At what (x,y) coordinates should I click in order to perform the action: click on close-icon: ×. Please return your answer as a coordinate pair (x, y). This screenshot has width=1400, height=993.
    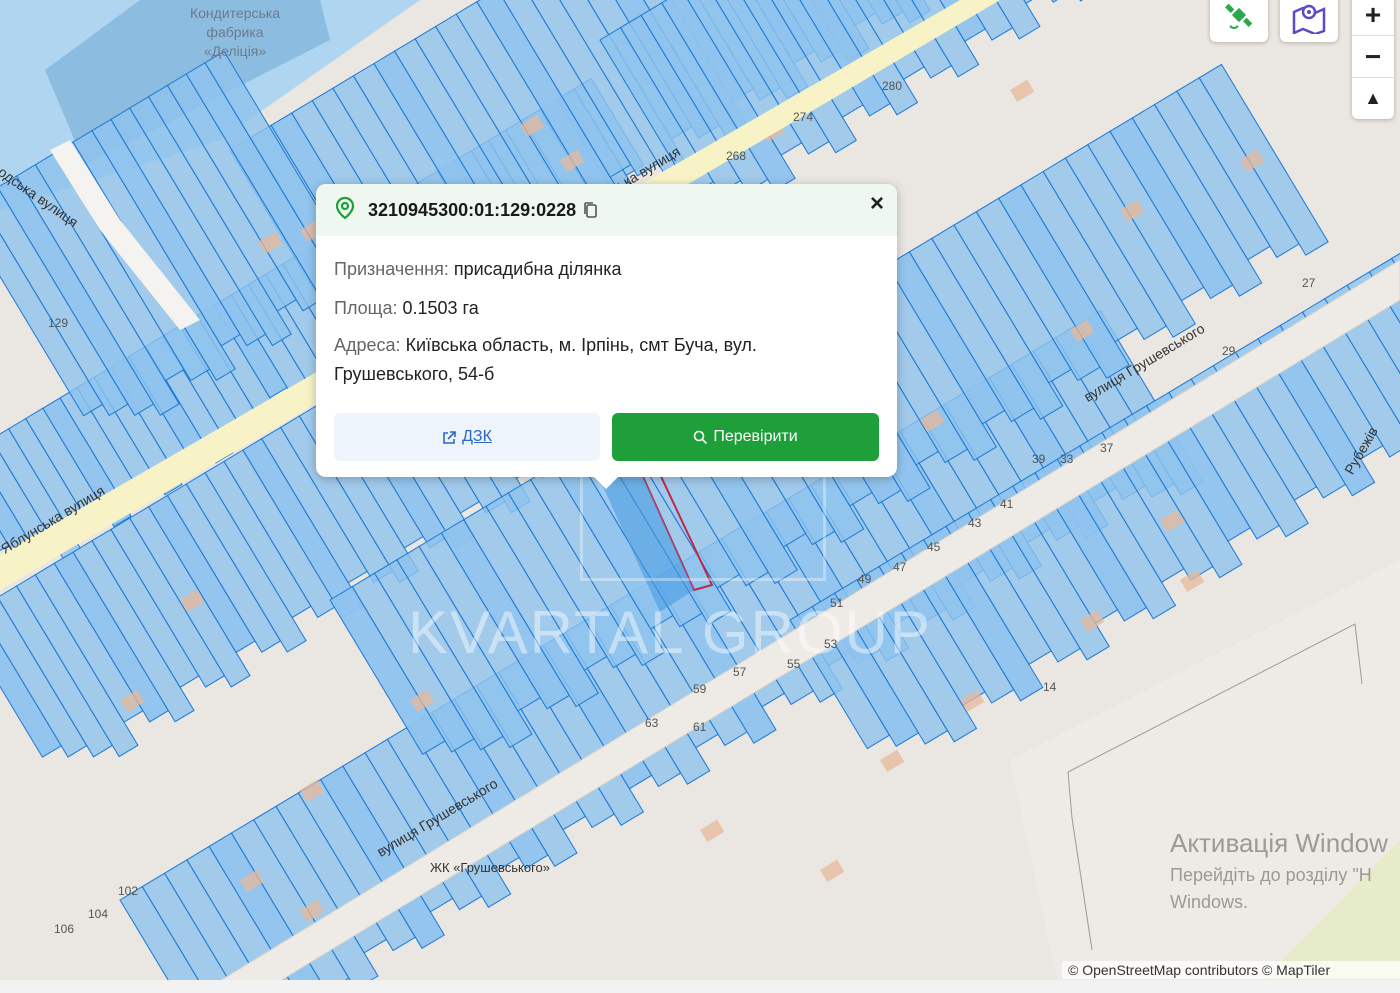
    Looking at the image, I should click on (877, 204).